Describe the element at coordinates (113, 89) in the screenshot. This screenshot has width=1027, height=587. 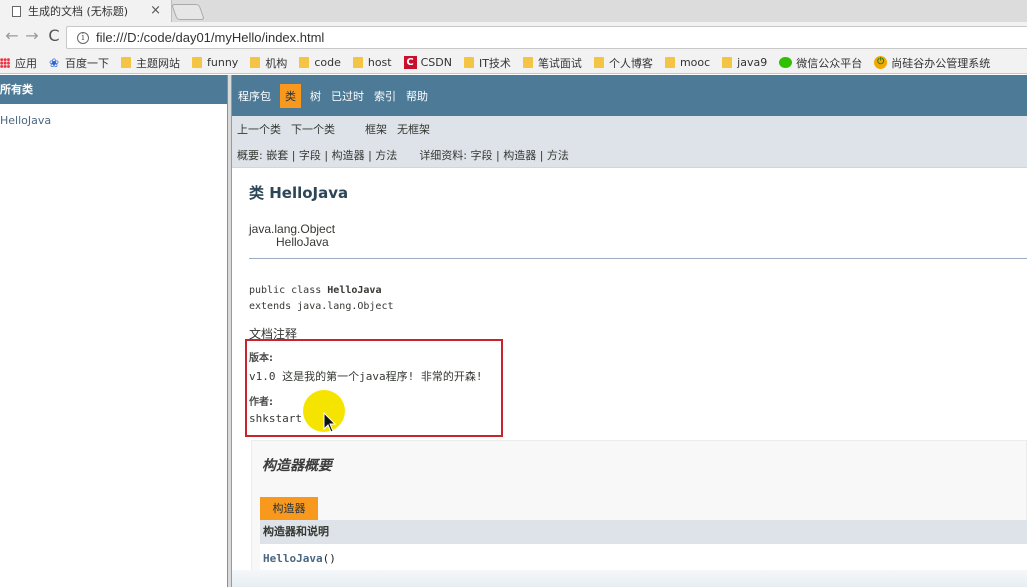
I see `all-classes-header: 所有类` at that location.